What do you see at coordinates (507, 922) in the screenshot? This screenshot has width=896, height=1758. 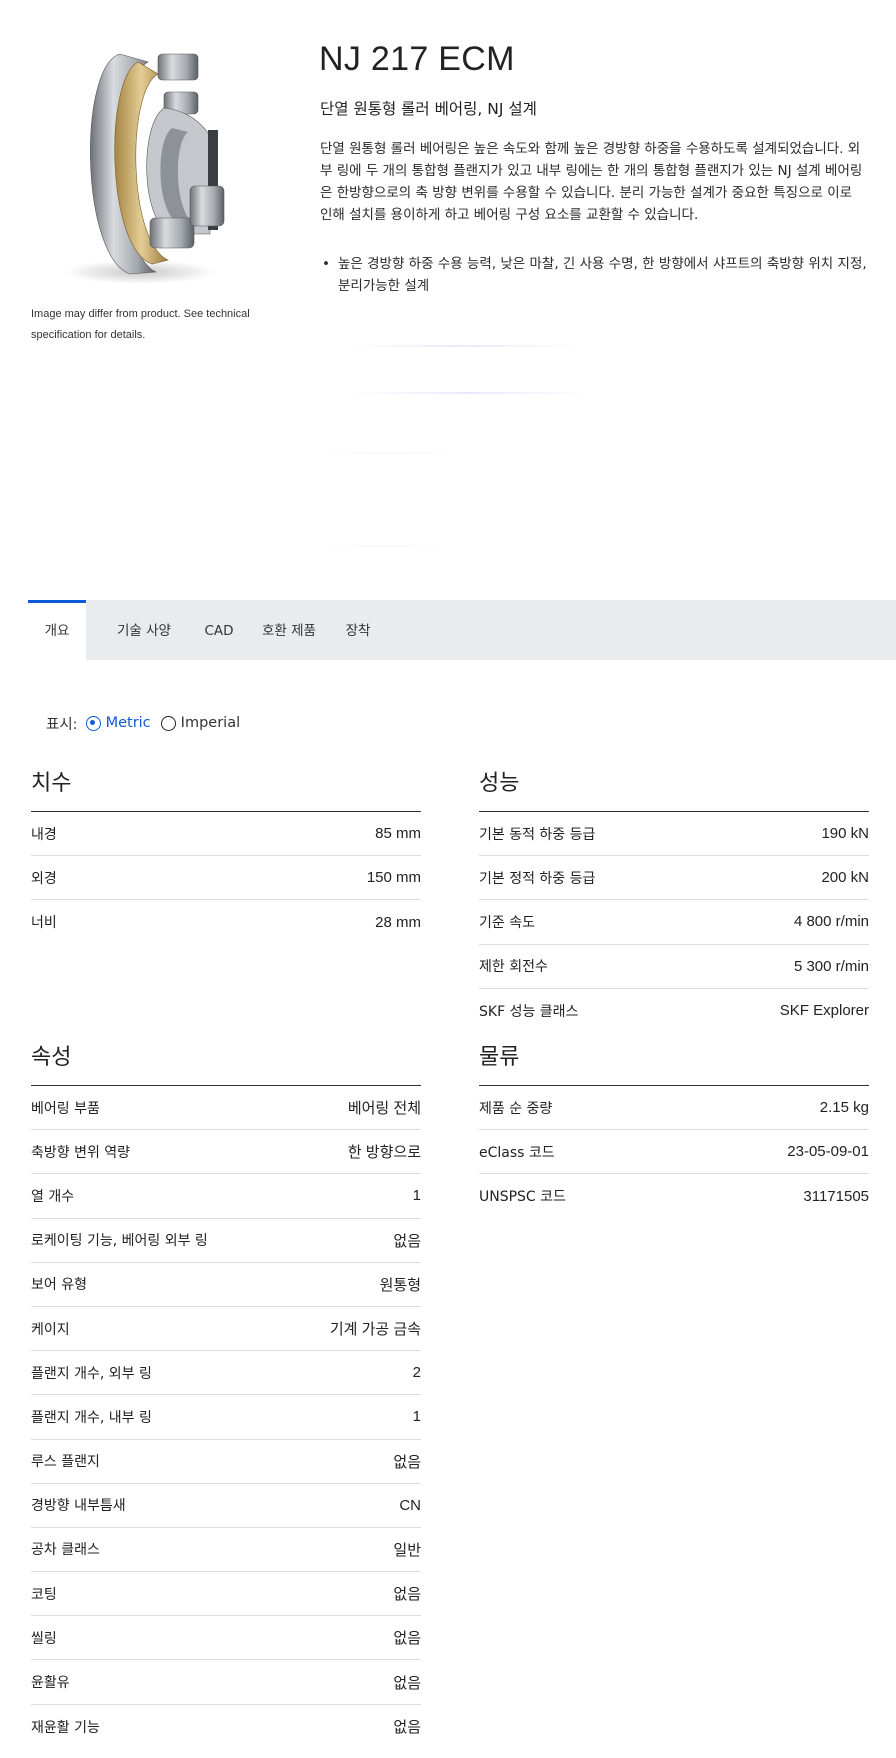 I see `row-label: 기준 속도` at bounding box center [507, 922].